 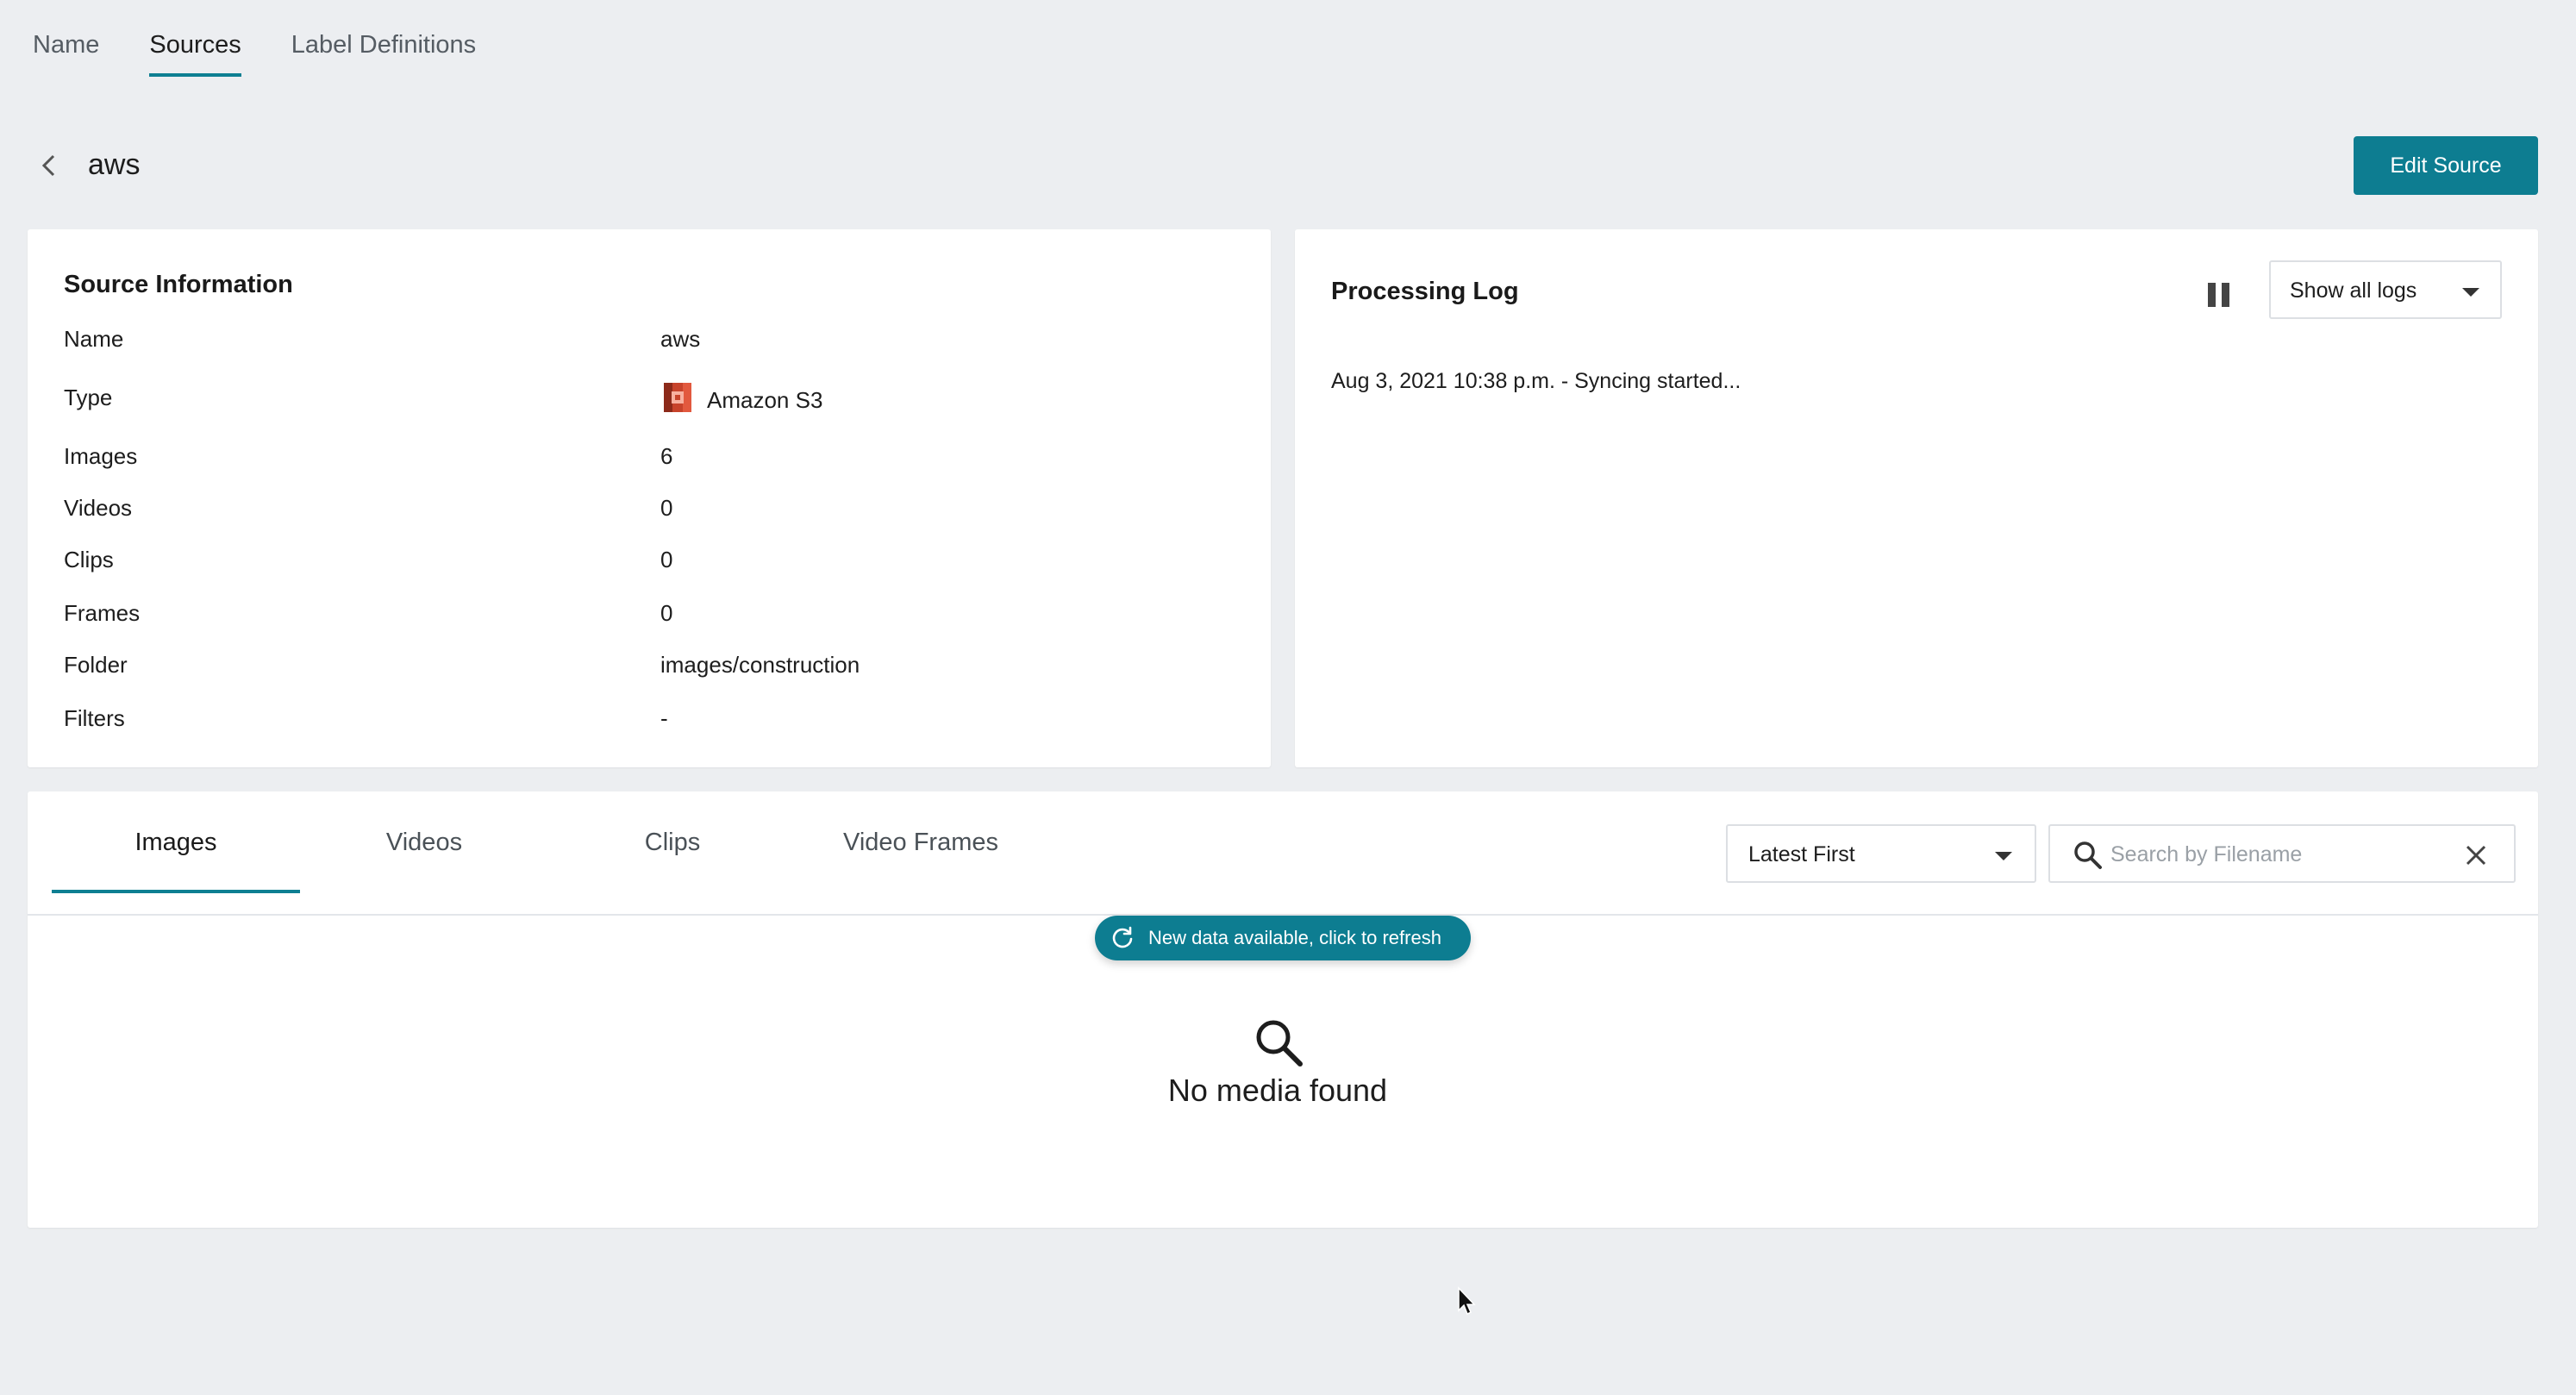 I want to click on info-row-images: Images 6, so click(x=659, y=460).